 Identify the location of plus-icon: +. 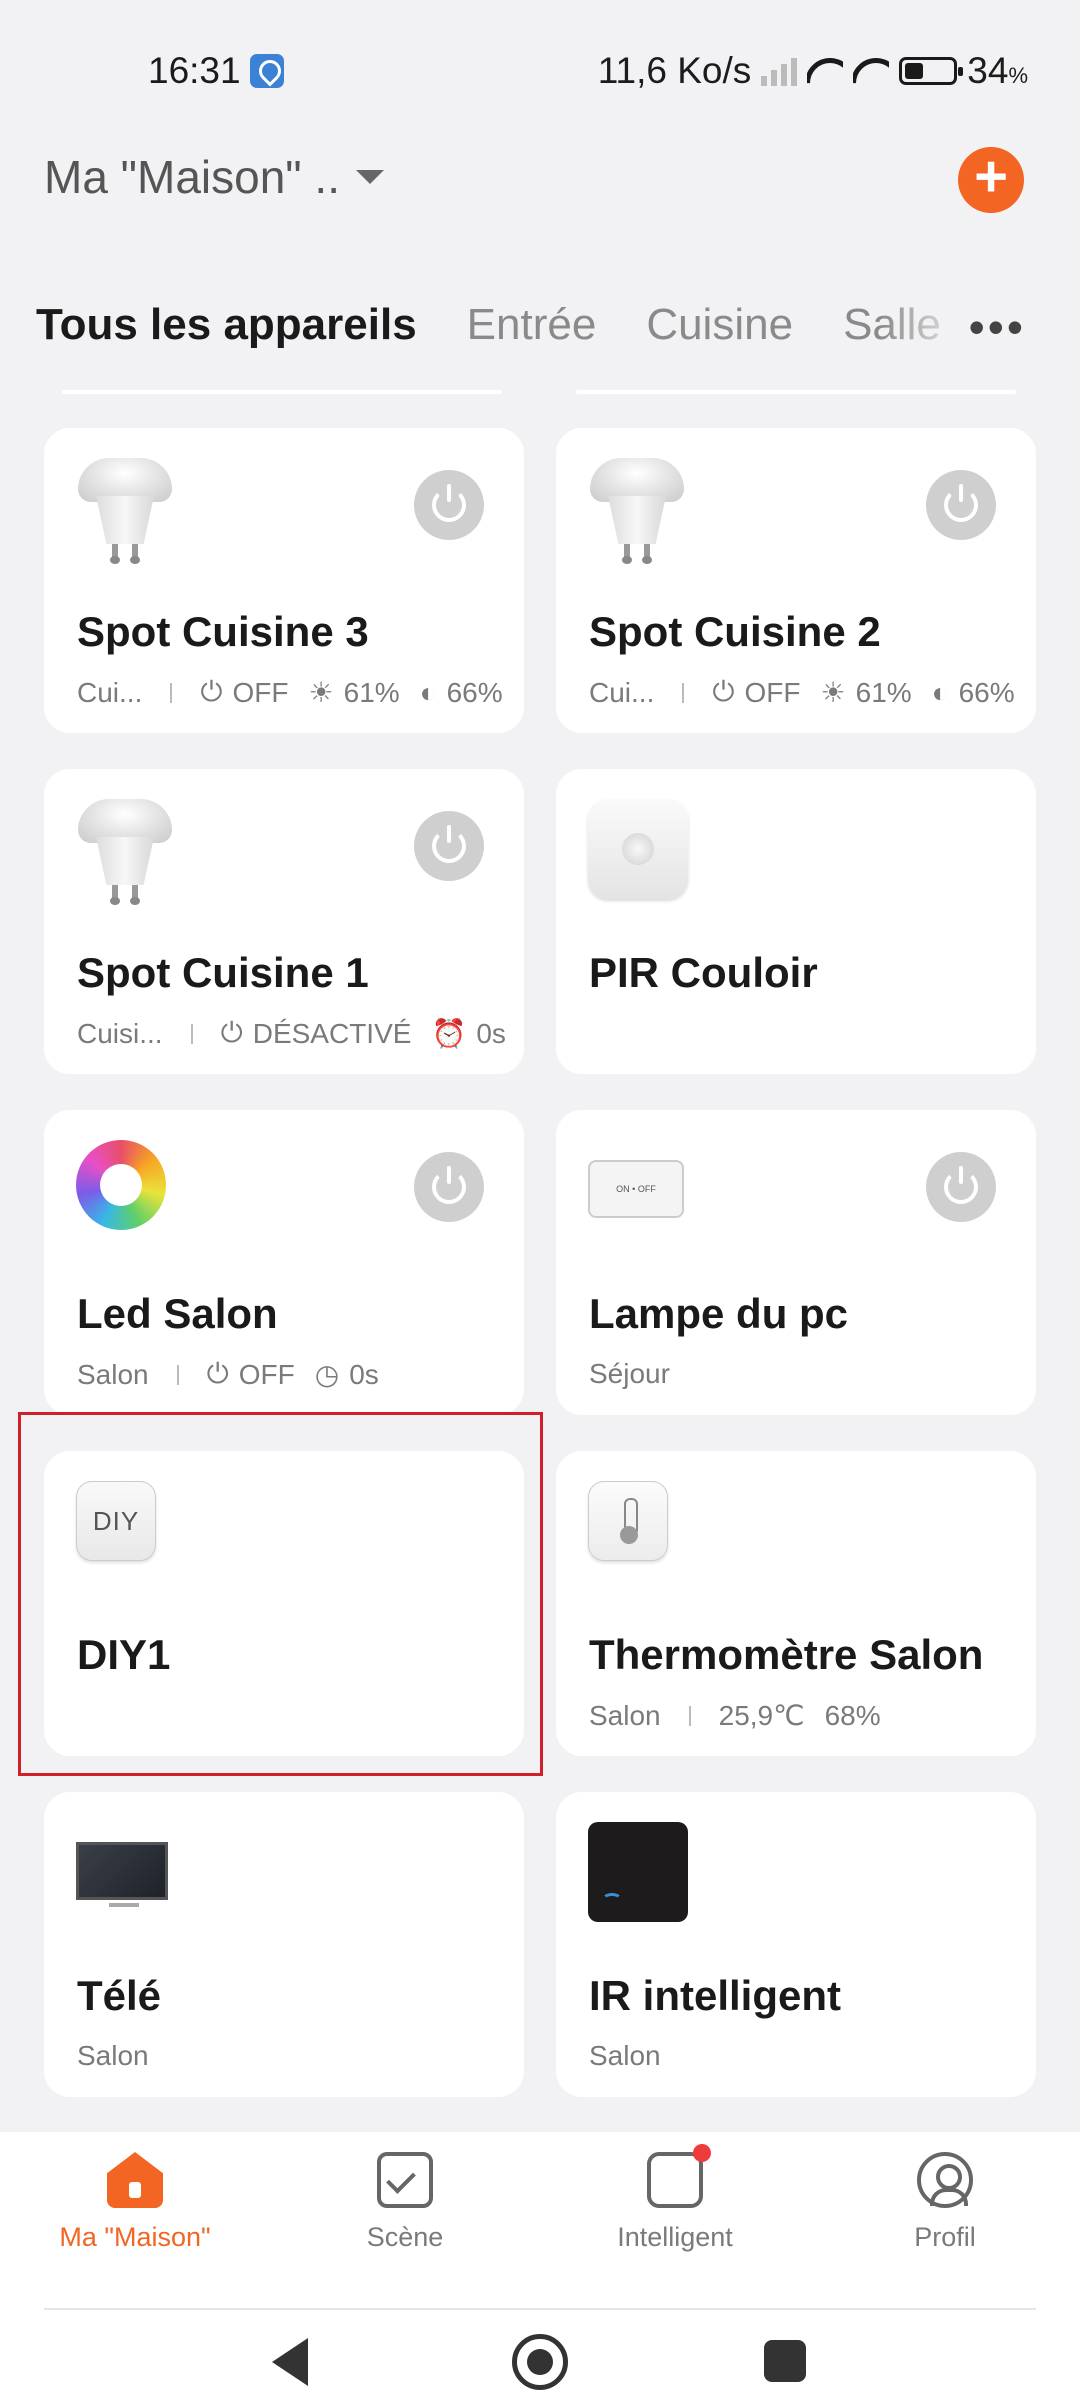
(991, 176).